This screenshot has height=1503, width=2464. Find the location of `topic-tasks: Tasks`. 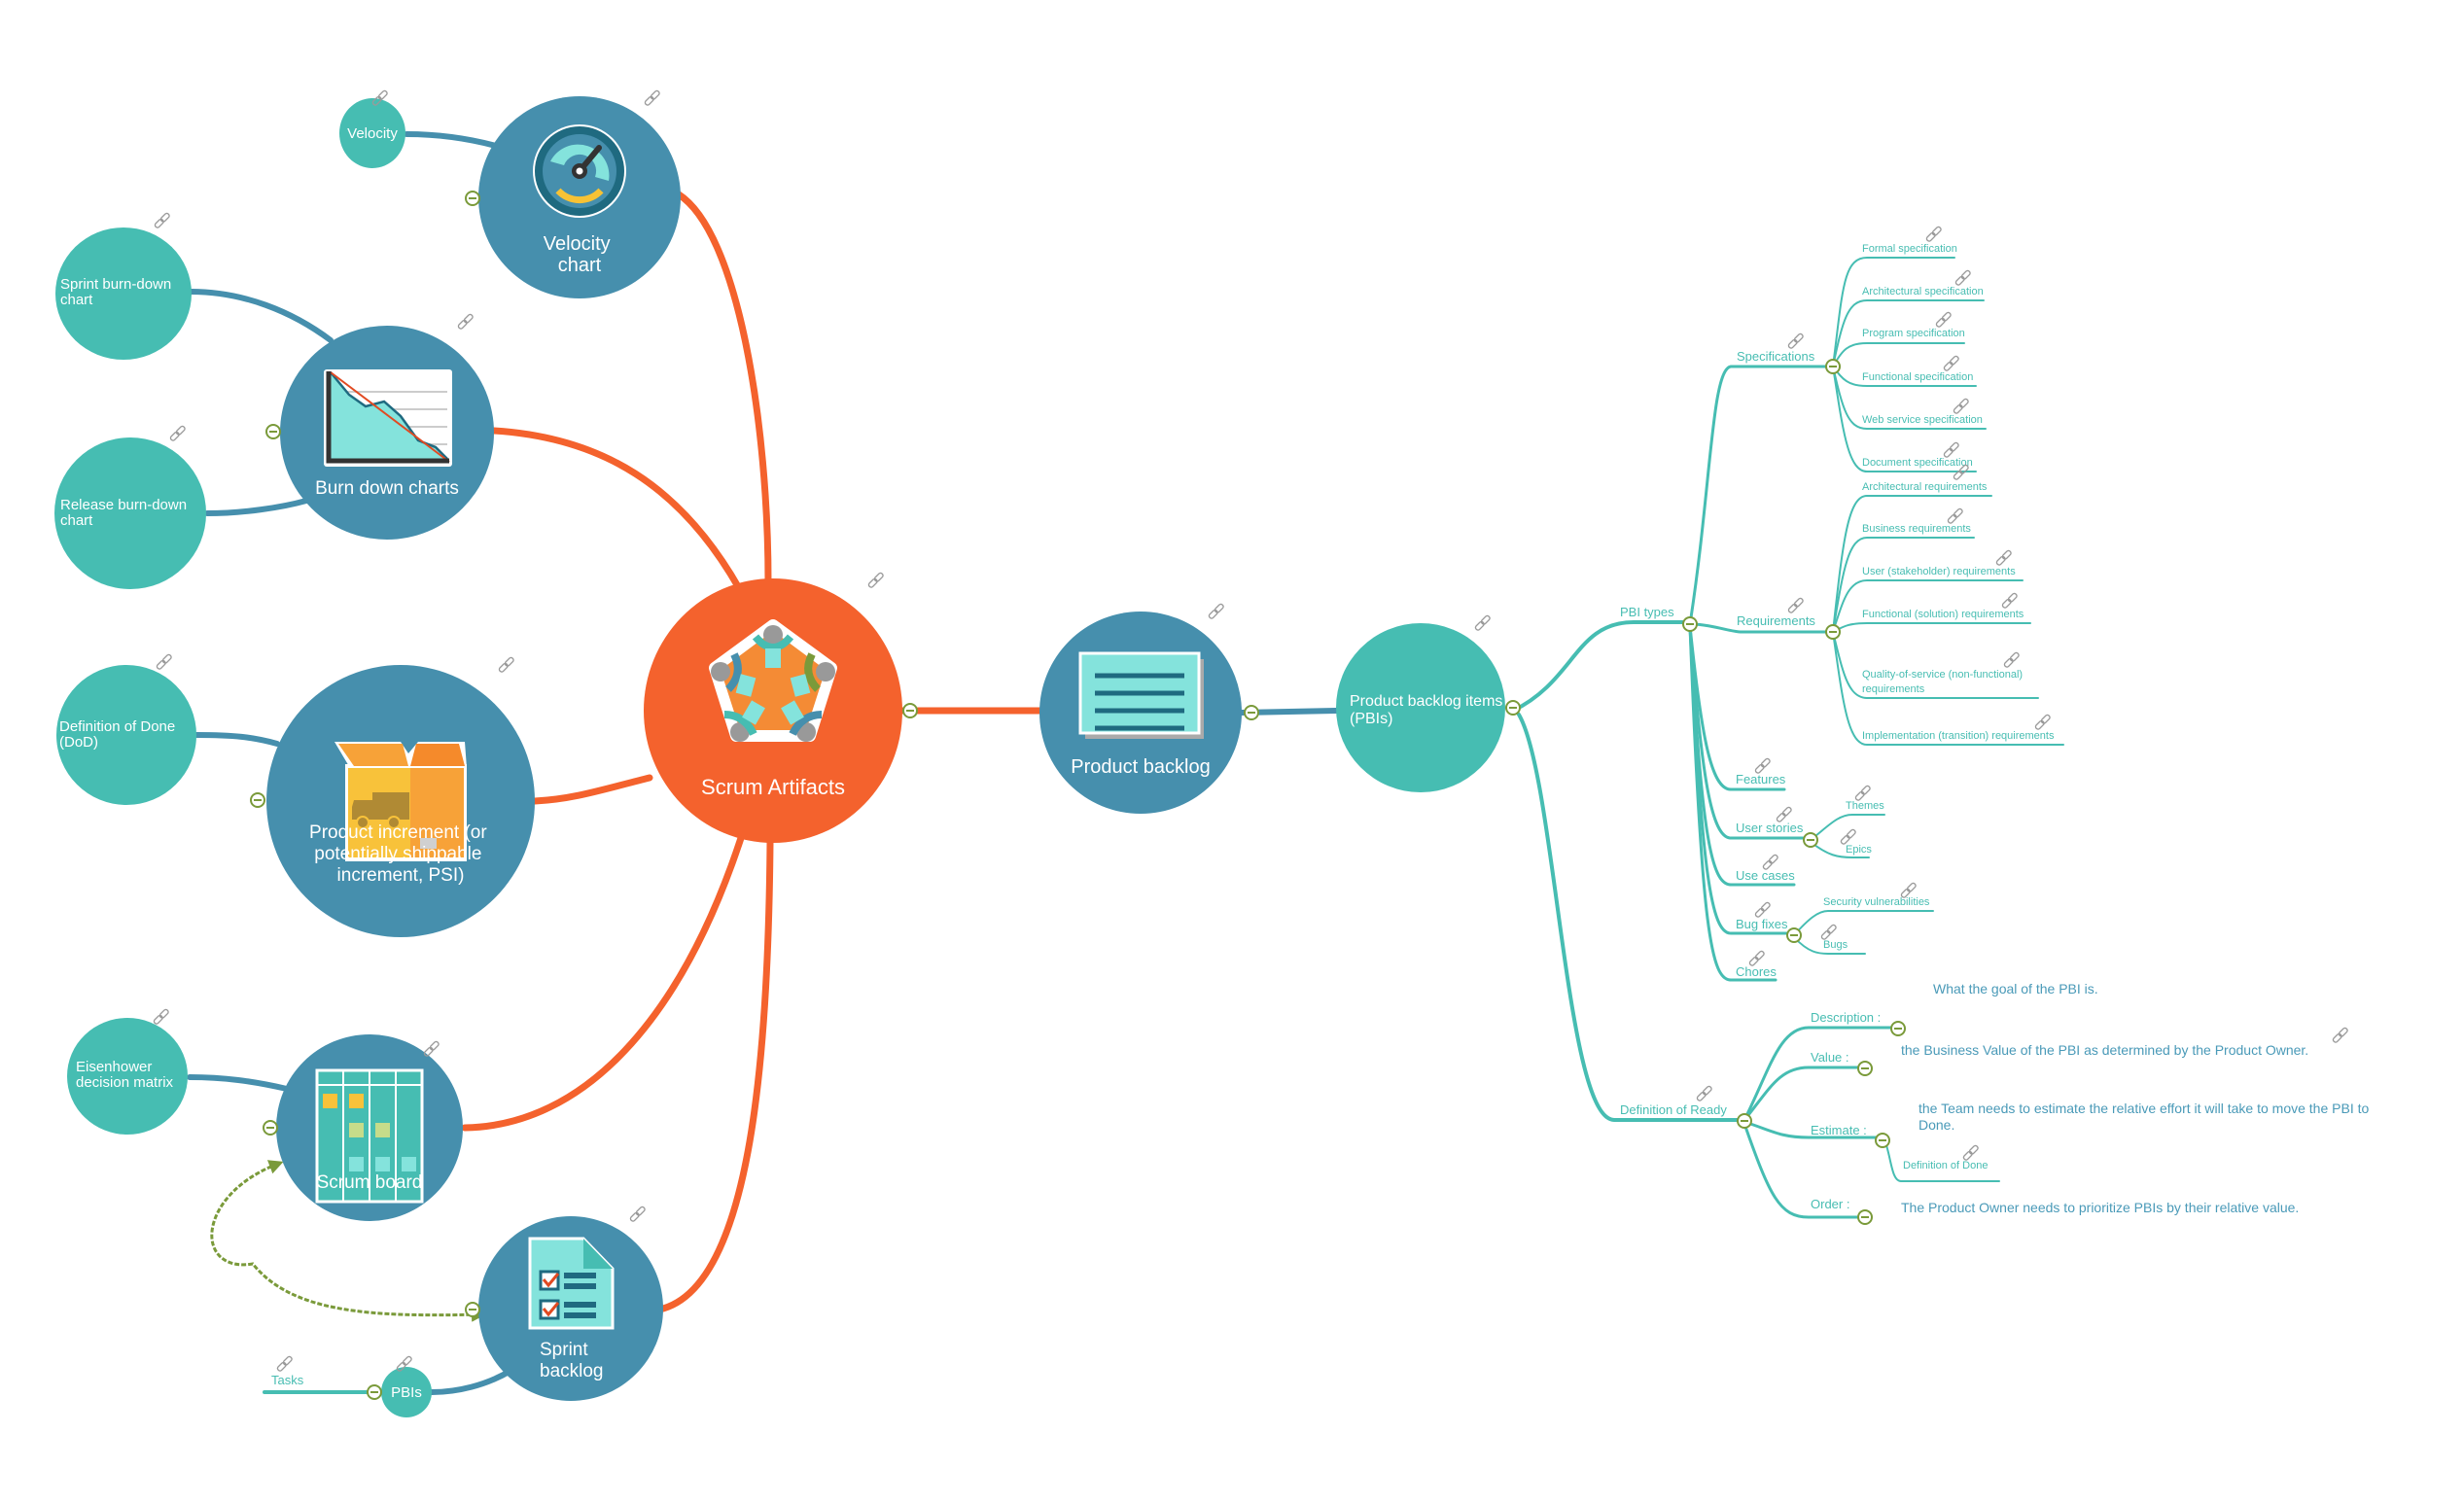

topic-tasks: Tasks is located at coordinates (287, 1371).